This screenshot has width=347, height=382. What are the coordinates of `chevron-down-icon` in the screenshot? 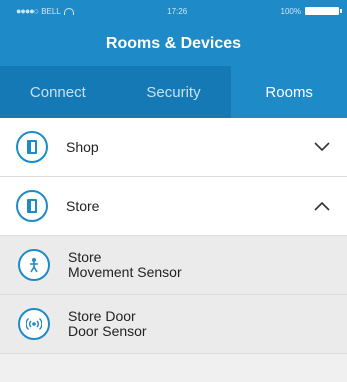 It's located at (322, 147).